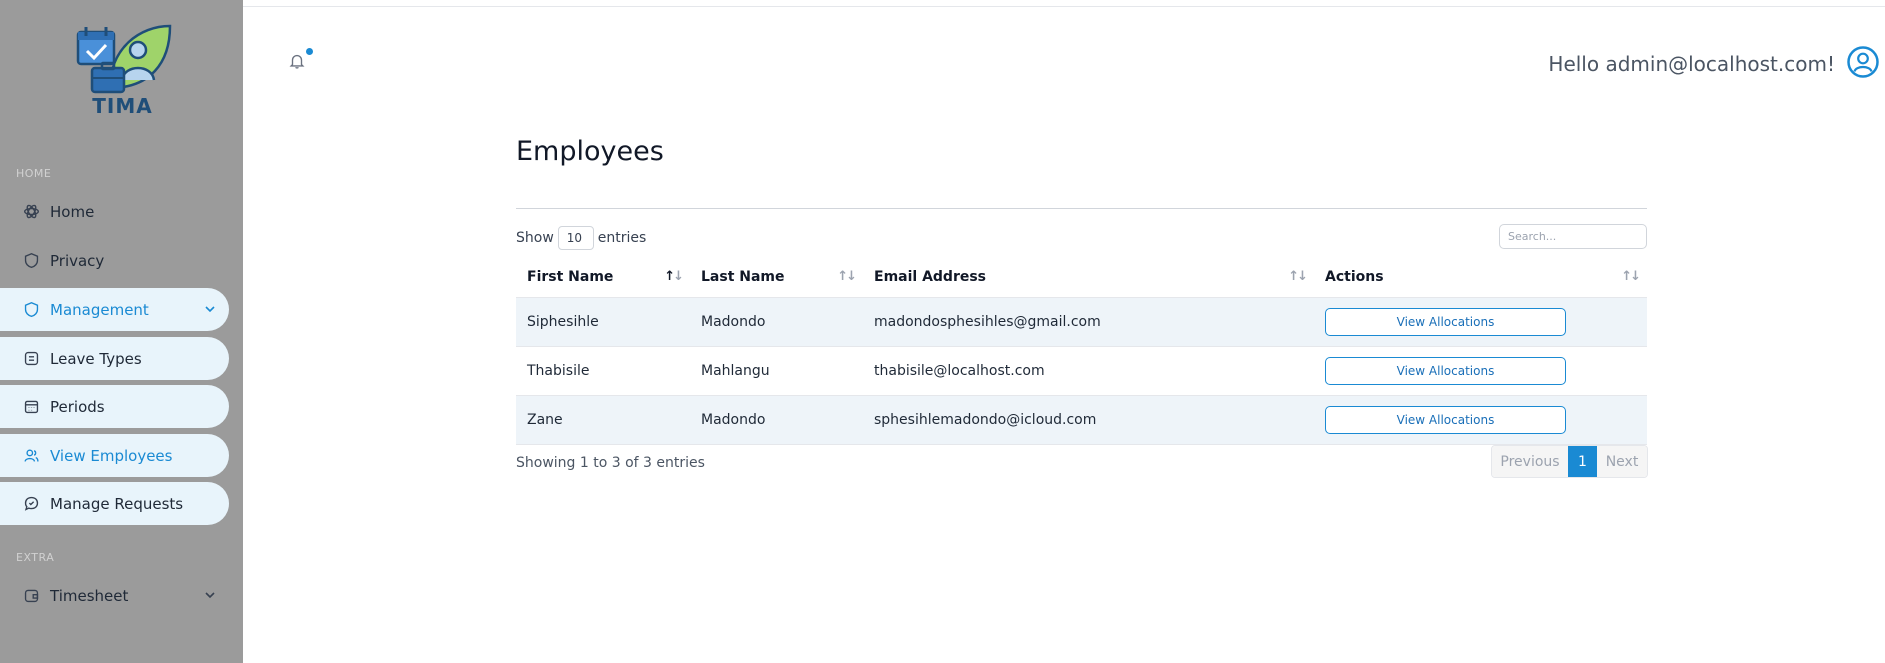  Describe the element at coordinates (124, 59) in the screenshot. I see `logo-graphic-icon` at that location.